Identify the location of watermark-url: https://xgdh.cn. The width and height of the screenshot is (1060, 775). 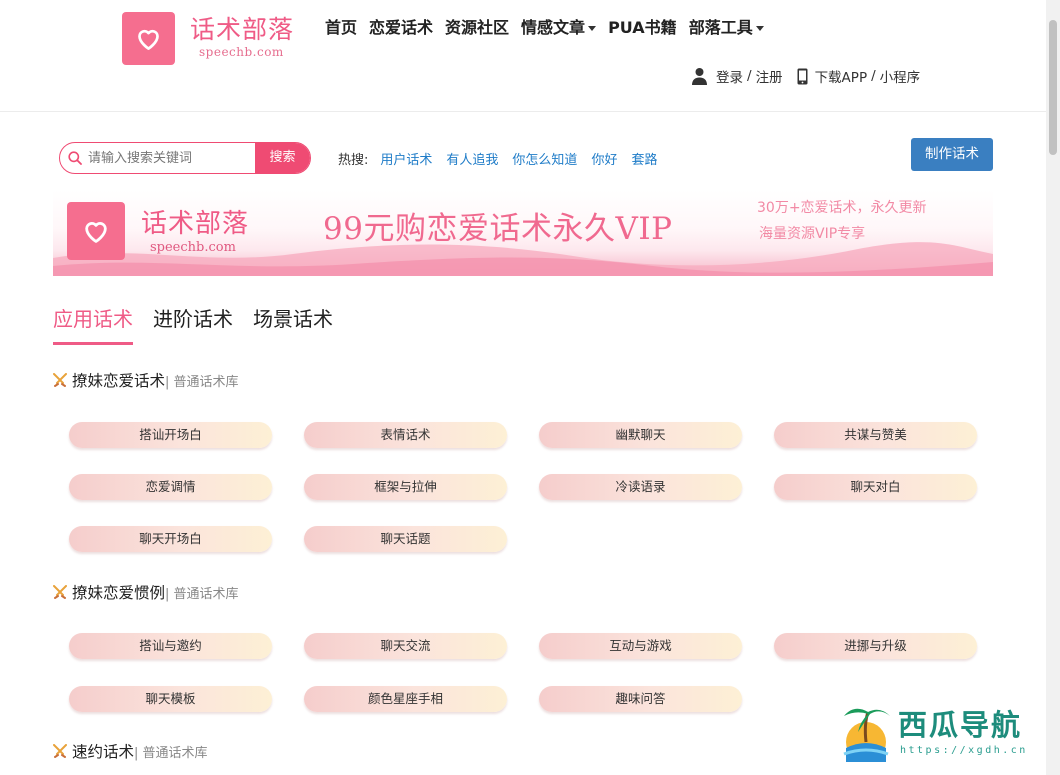
(964, 750).